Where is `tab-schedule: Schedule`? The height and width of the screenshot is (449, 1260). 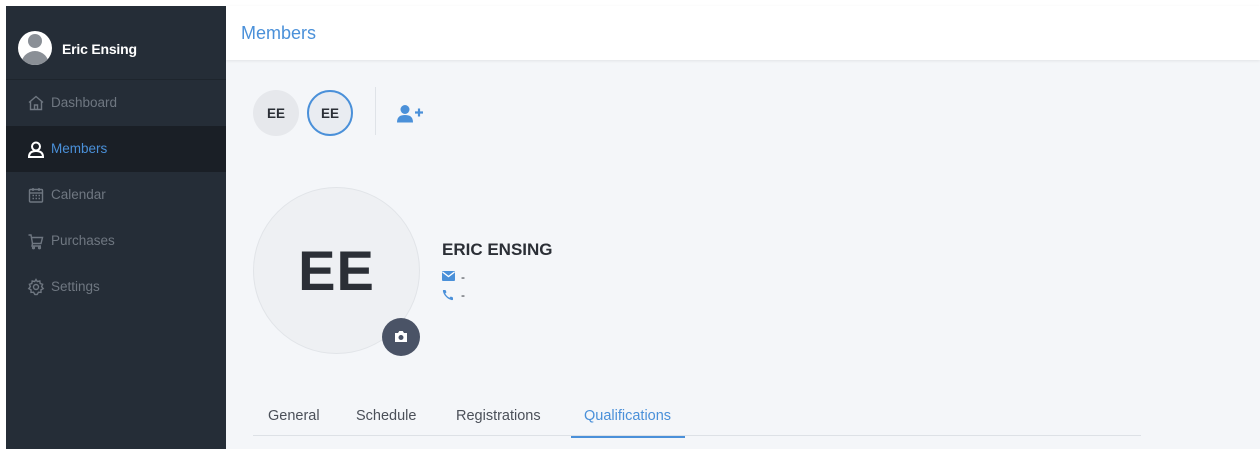
tab-schedule: Schedule is located at coordinates (386, 422).